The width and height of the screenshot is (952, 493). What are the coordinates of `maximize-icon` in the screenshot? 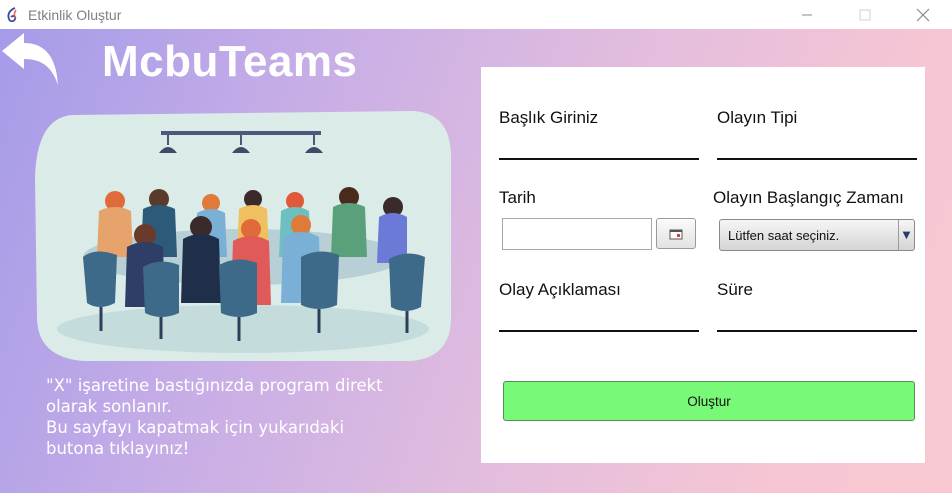 It's located at (865, 14).